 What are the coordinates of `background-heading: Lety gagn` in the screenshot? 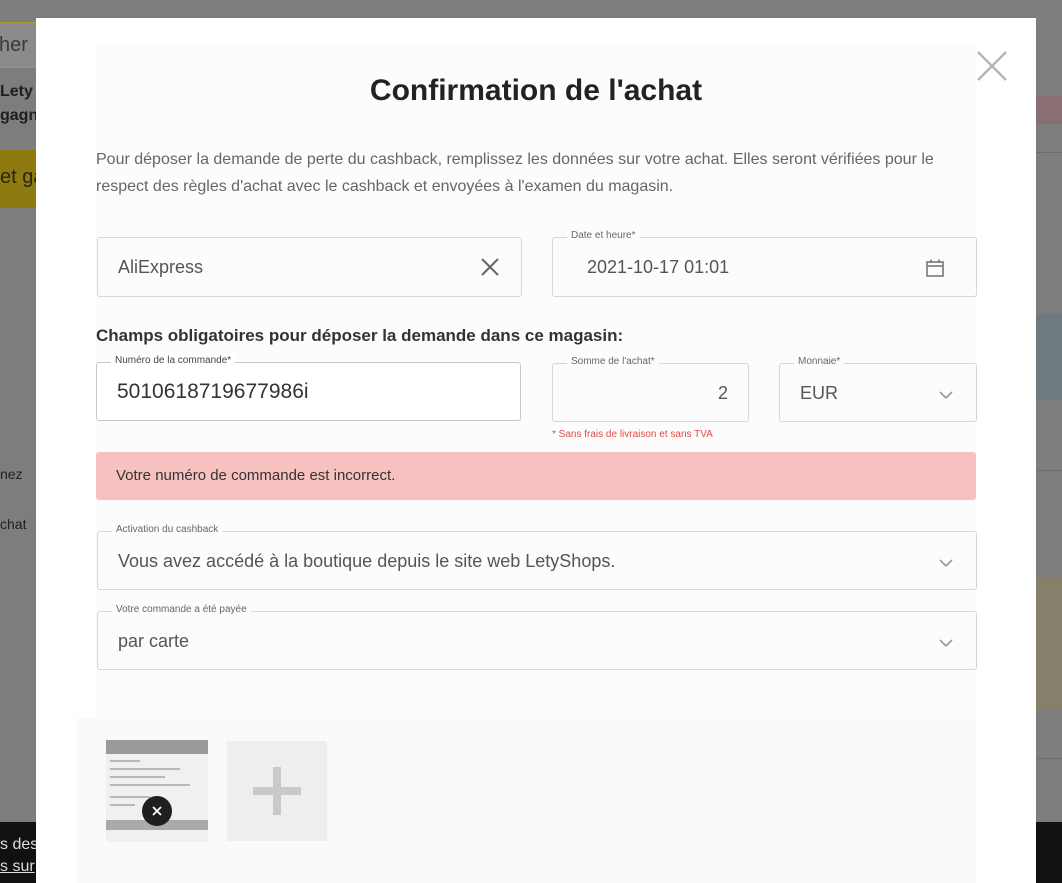 It's located at (19, 104).